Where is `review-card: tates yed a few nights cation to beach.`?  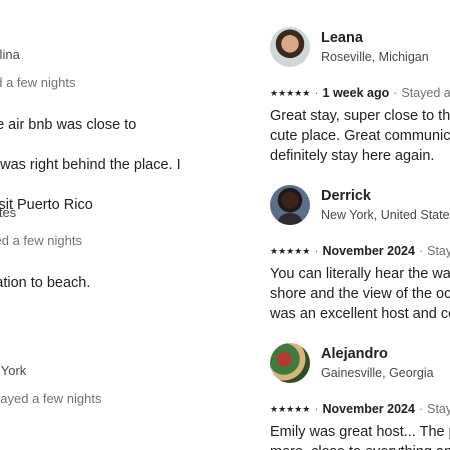
review-card: tates yed a few nights cation to beach. is located at coordinates (119, 259).